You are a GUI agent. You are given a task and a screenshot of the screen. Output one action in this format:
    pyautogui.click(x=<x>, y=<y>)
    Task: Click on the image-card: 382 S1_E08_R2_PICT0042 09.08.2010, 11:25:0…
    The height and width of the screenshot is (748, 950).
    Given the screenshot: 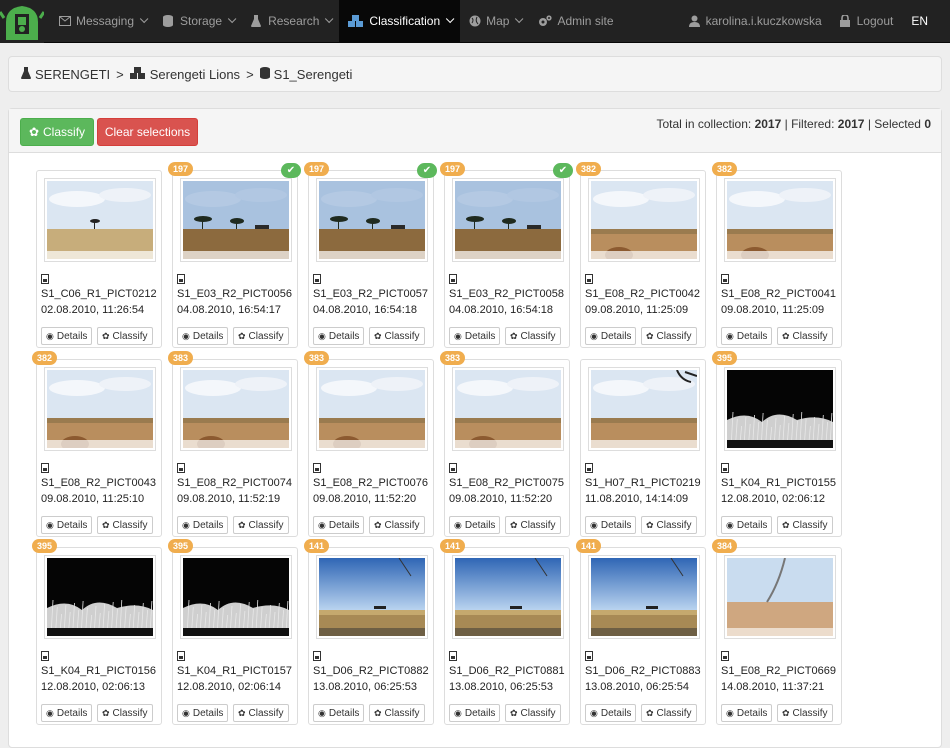 What is the action you would take?
    pyautogui.click(x=641, y=255)
    